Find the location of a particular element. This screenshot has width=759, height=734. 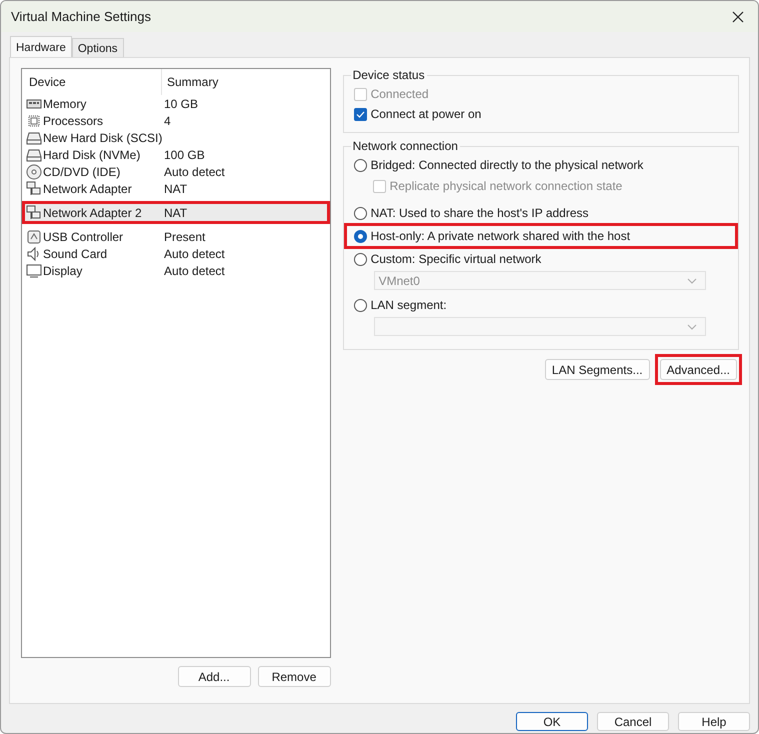

device-name: Processors is located at coordinates (73, 121).